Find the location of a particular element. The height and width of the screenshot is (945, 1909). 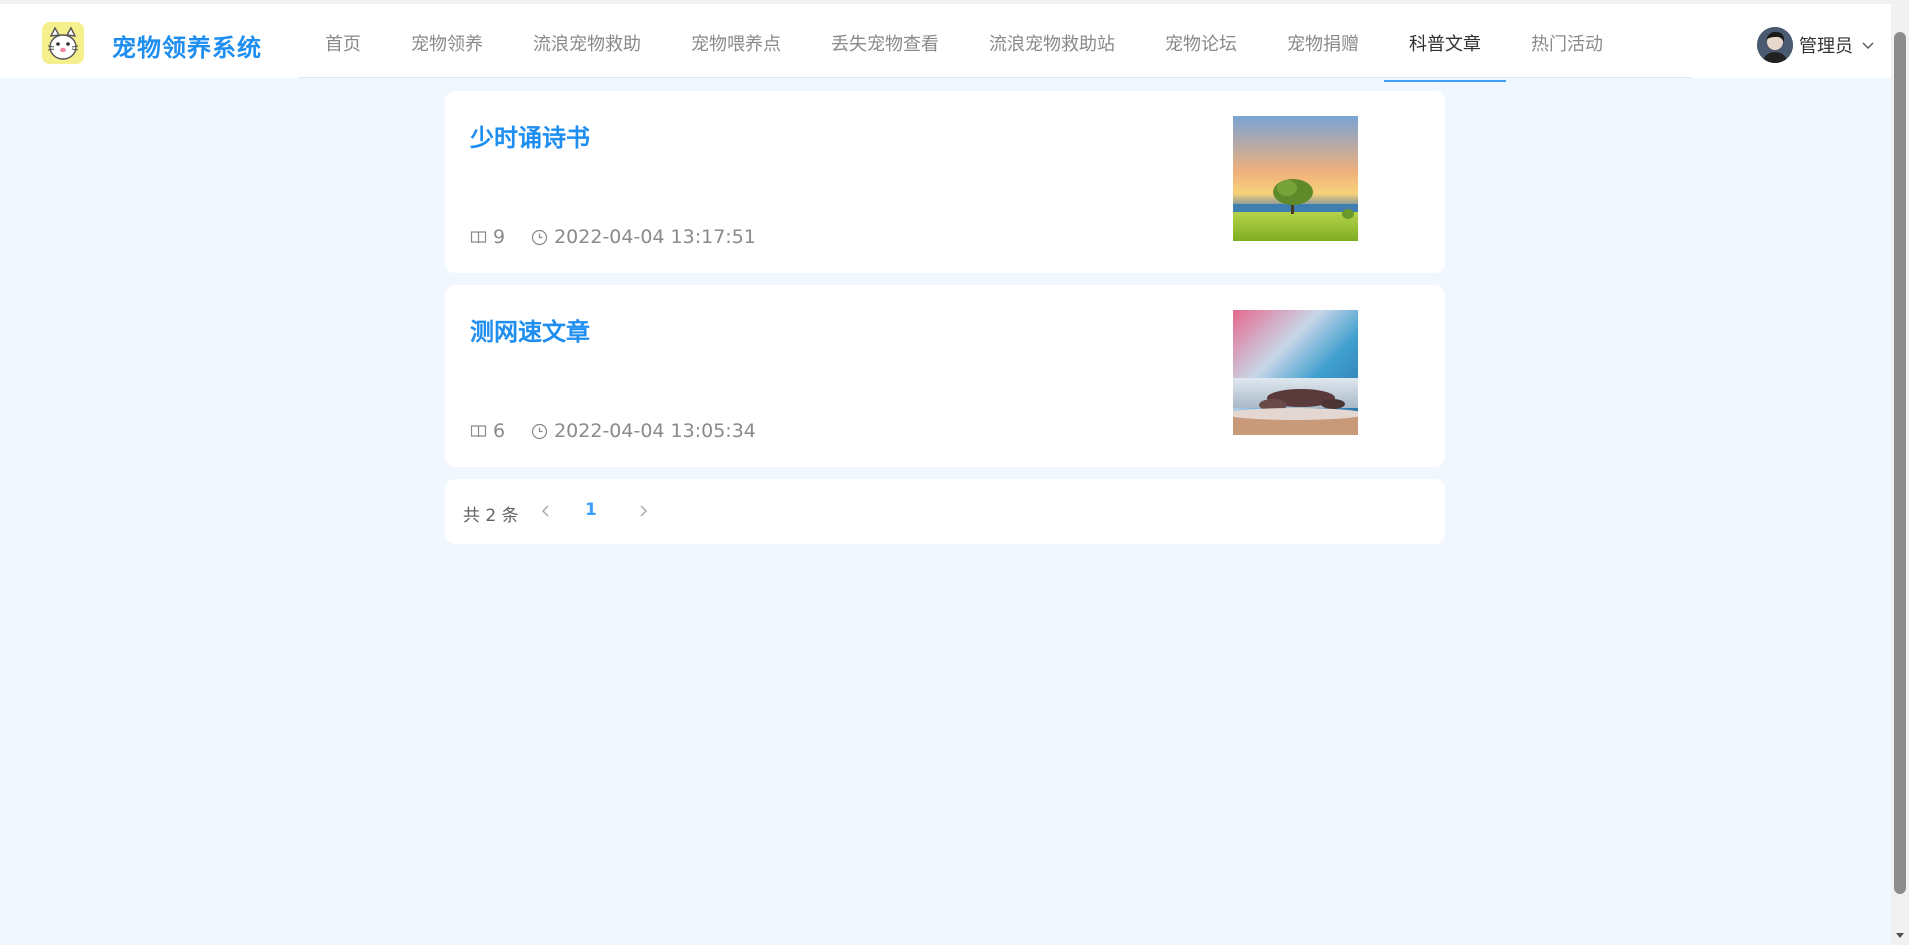

nav-science-articles: 科普文章 is located at coordinates (1445, 43).